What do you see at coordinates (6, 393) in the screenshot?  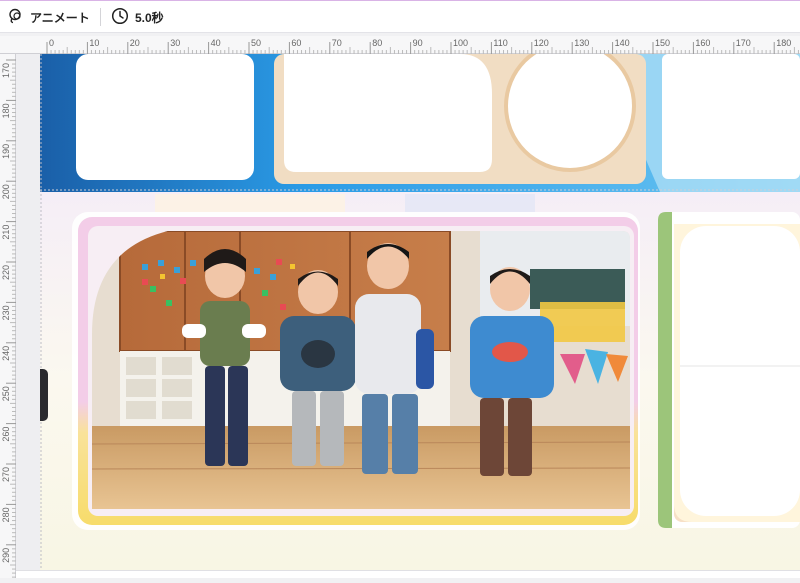 I see `ruler-tick-label: 250` at bounding box center [6, 393].